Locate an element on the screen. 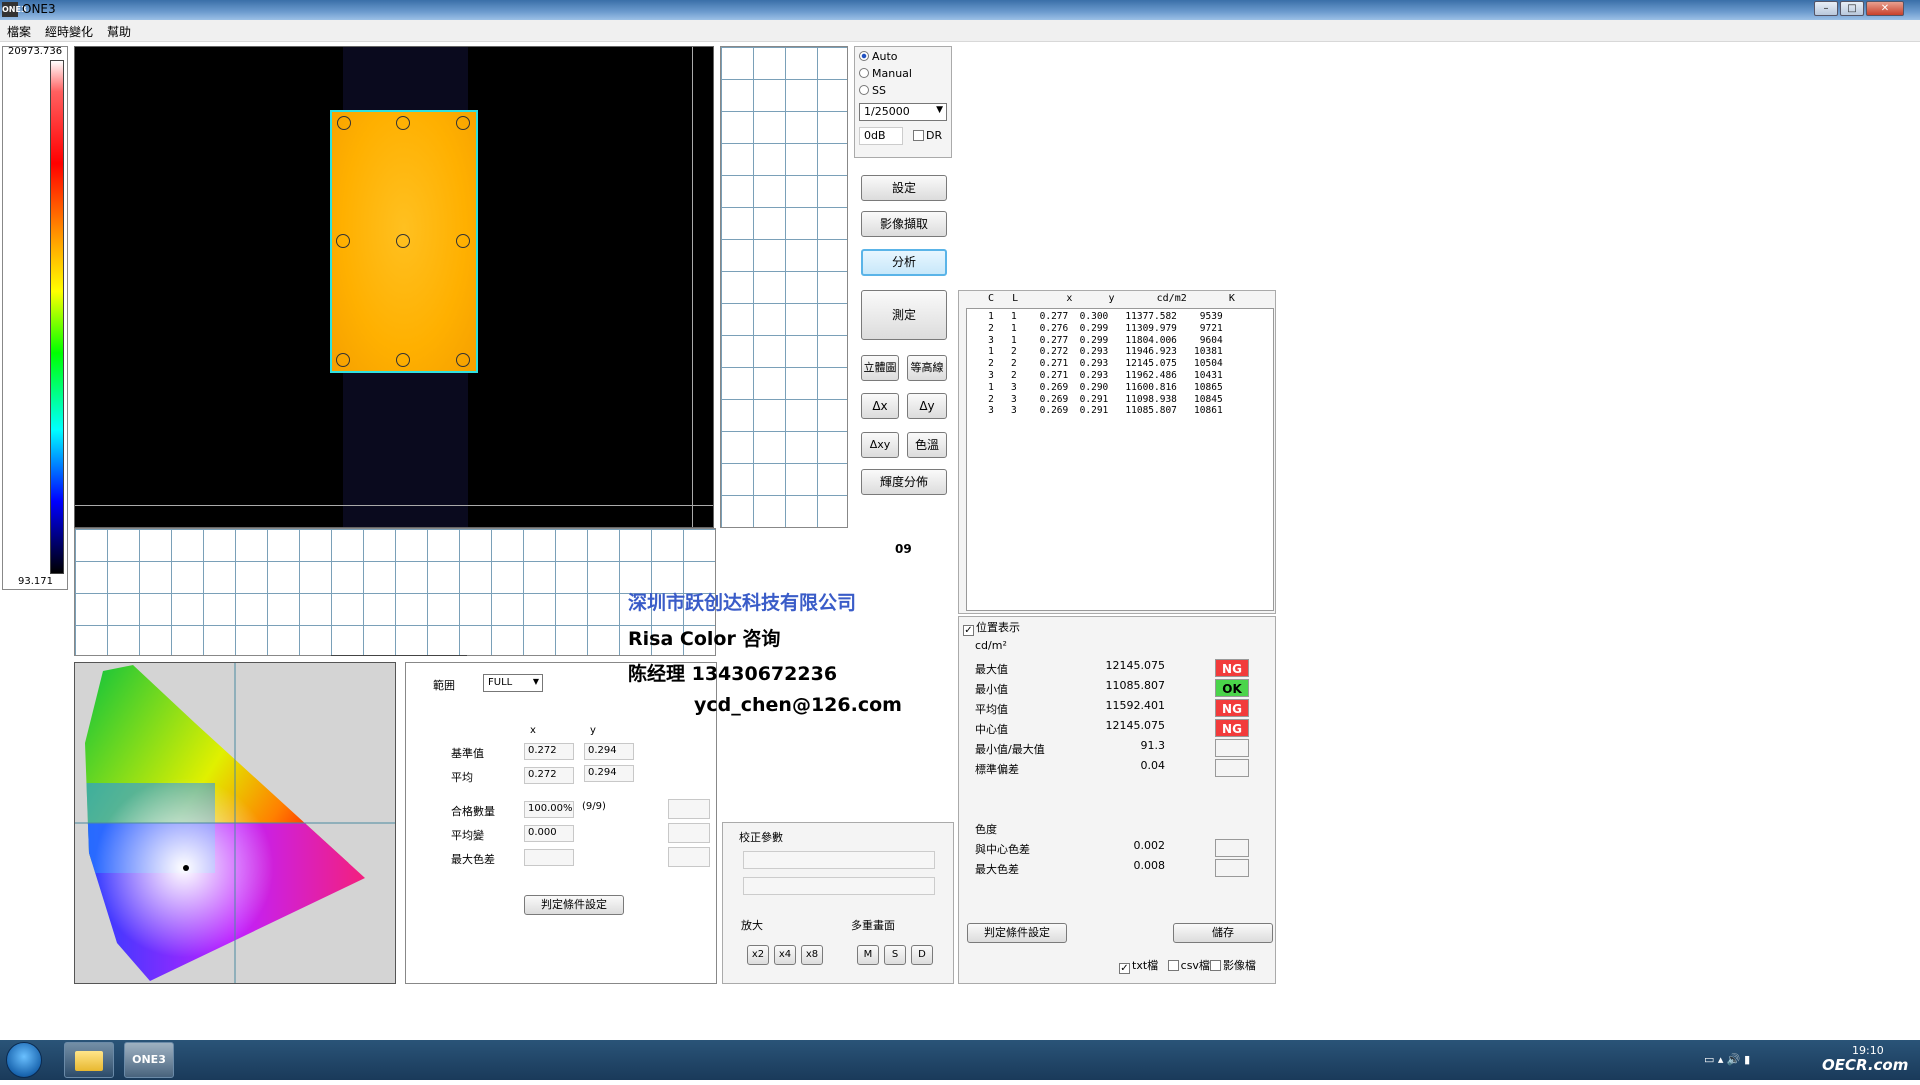 This screenshot has height=1085, width=1920. table-row: 3 2 0.271 0.293 11962.486 10431 is located at coordinates (1120, 376).